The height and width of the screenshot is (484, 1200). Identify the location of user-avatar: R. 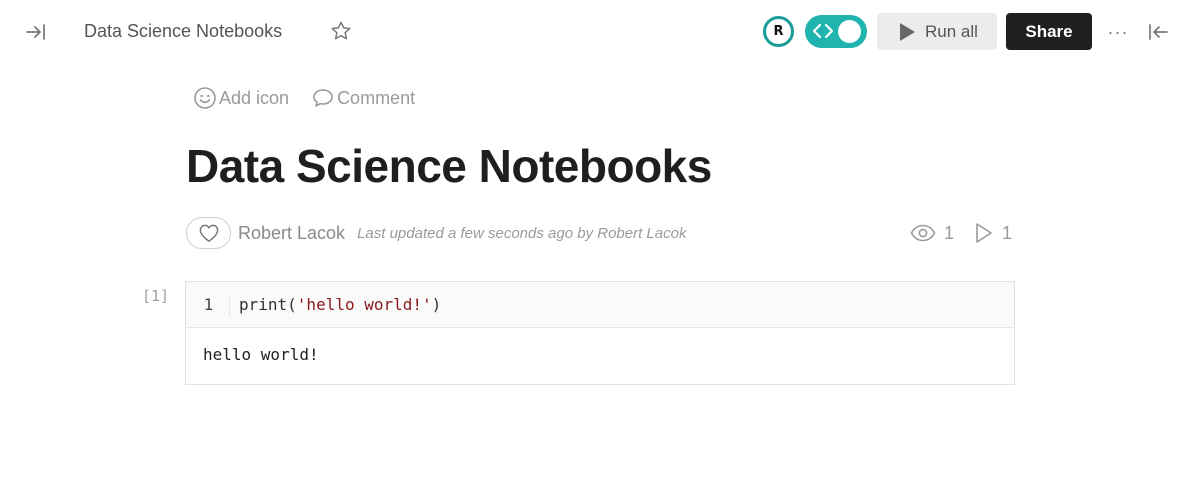
(778, 31).